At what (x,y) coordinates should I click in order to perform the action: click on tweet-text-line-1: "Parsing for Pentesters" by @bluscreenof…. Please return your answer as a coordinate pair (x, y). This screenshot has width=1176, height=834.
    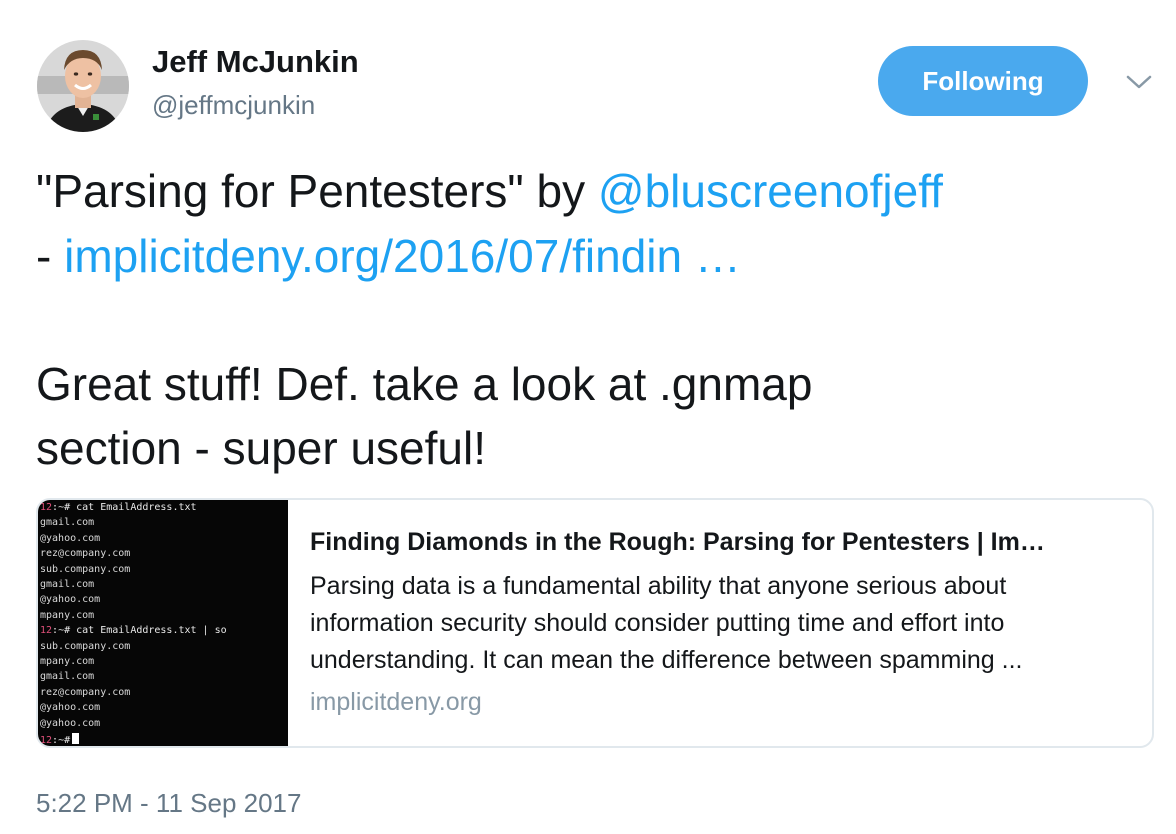
    Looking at the image, I should click on (489, 191).